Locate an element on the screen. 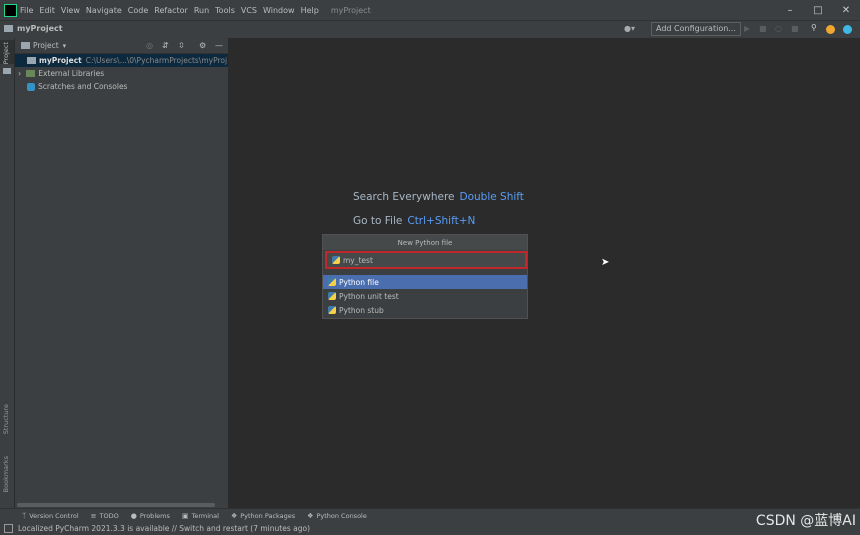  watermark: CSDN @蓝博AI is located at coordinates (805, 521).